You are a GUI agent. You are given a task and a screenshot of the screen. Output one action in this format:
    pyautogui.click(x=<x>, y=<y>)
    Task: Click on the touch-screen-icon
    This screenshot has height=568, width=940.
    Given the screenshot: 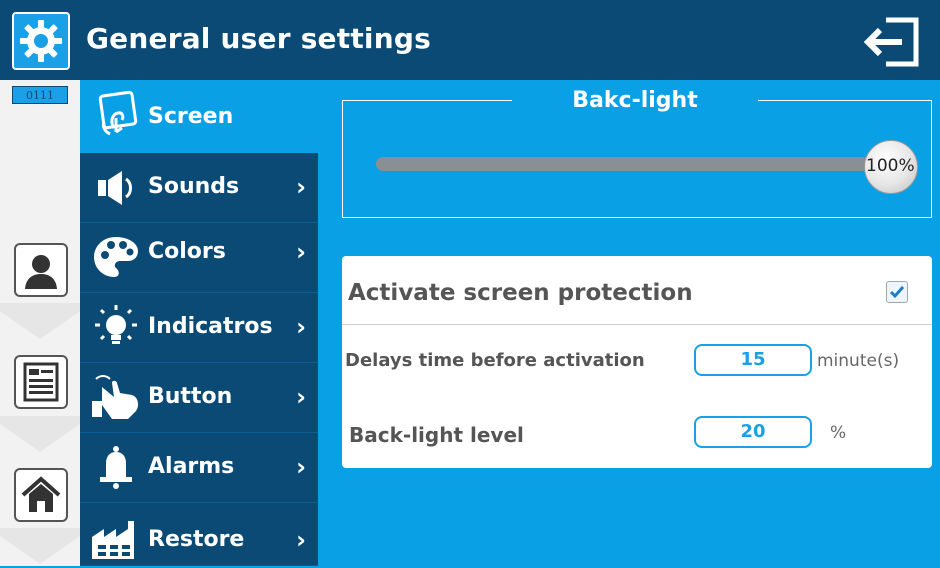 What is the action you would take?
    pyautogui.click(x=118, y=113)
    